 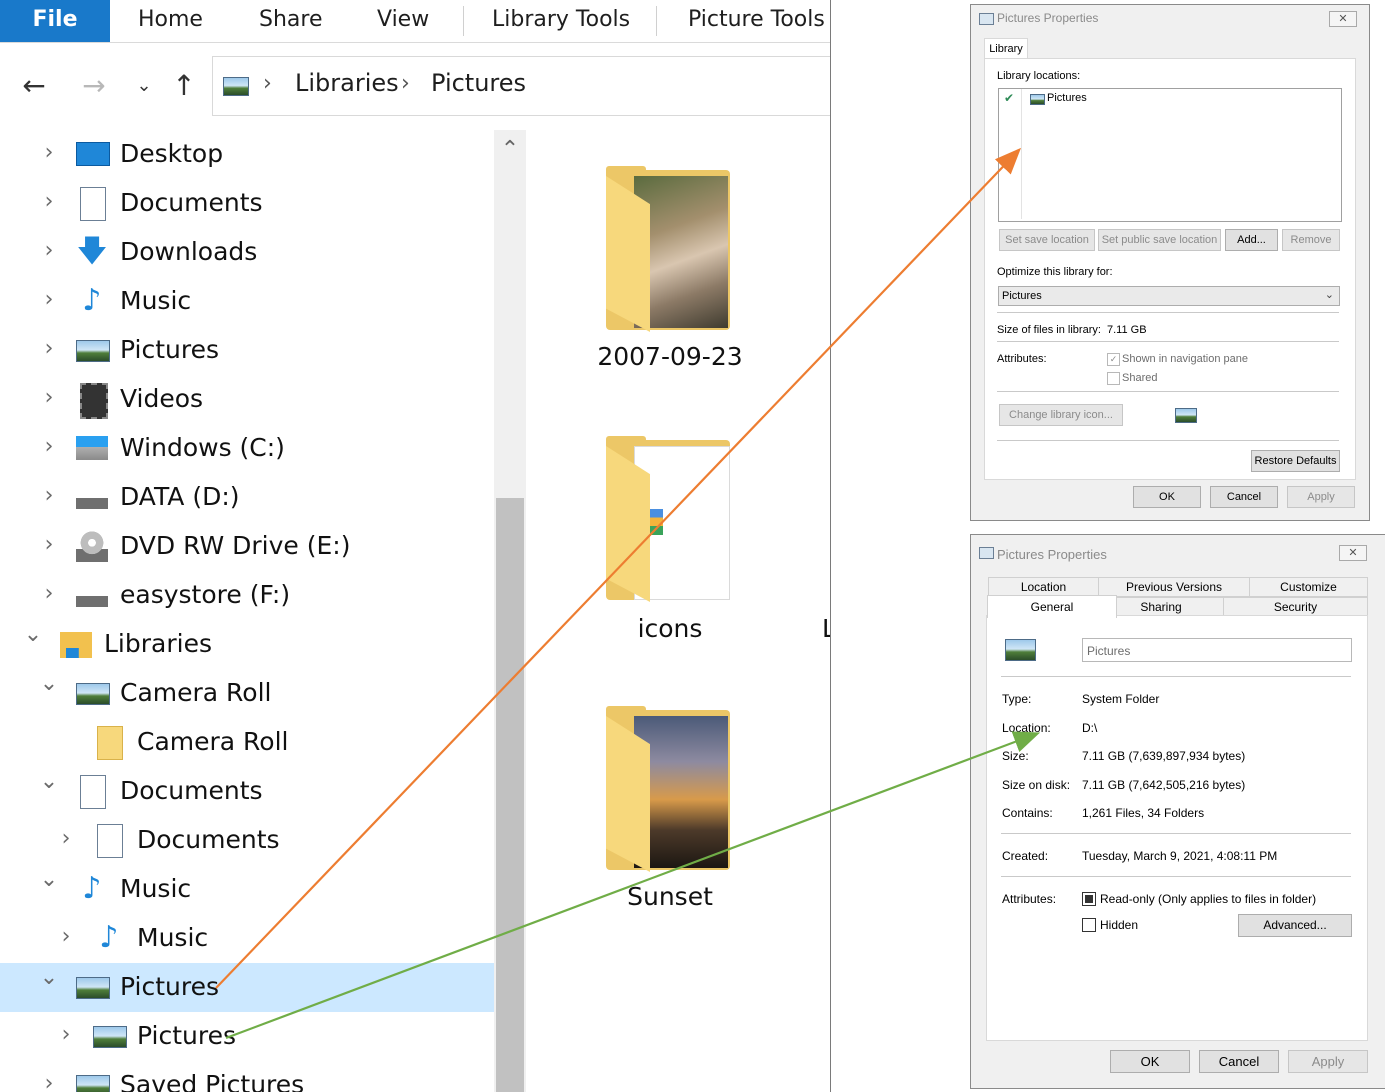 What do you see at coordinates (184, 86) in the screenshot?
I see `up-arrow-icon: ↑` at bounding box center [184, 86].